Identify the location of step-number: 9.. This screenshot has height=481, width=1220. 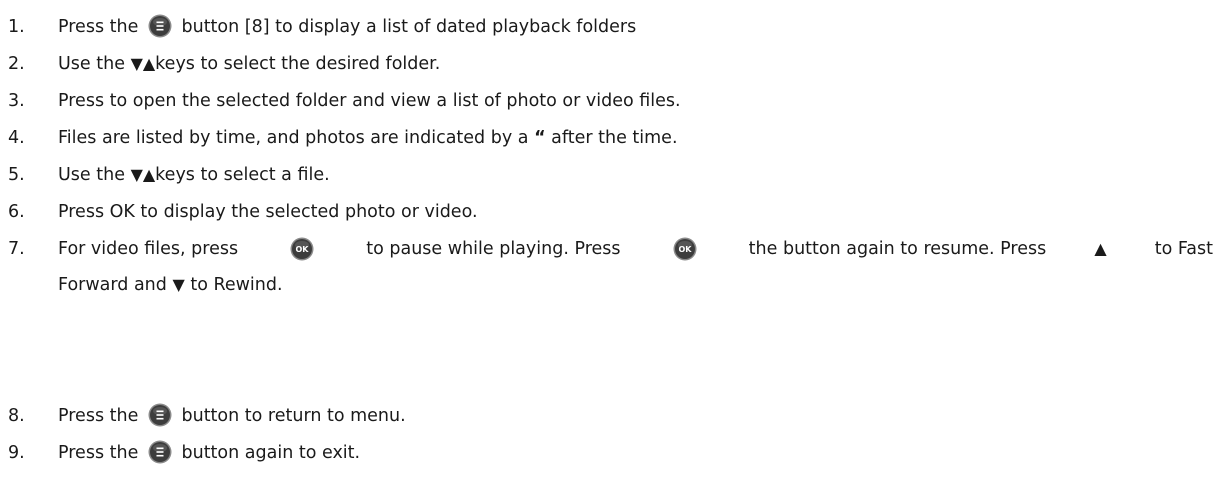
(16, 453).